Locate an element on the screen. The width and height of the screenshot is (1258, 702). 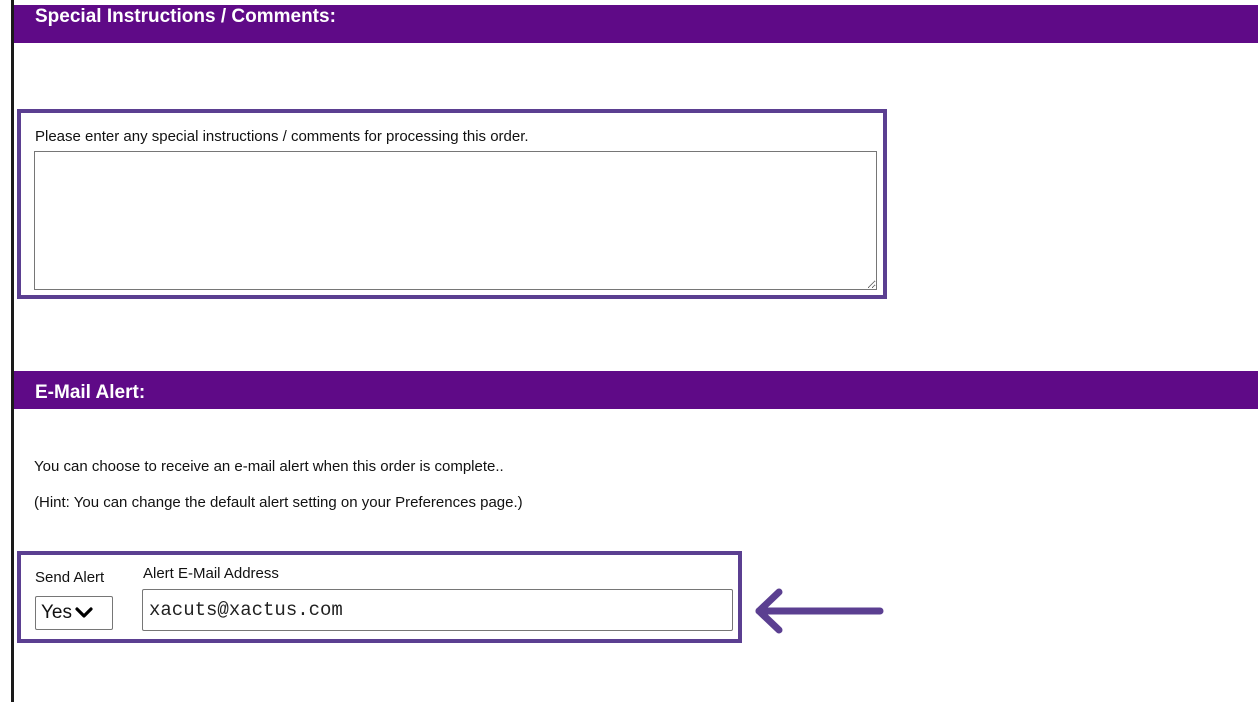
special-instructions-textarea is located at coordinates (455, 220).